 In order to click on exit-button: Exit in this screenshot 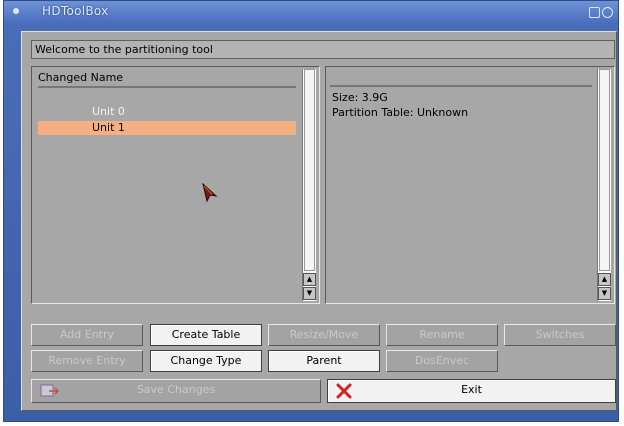, I will do `click(471, 391)`.